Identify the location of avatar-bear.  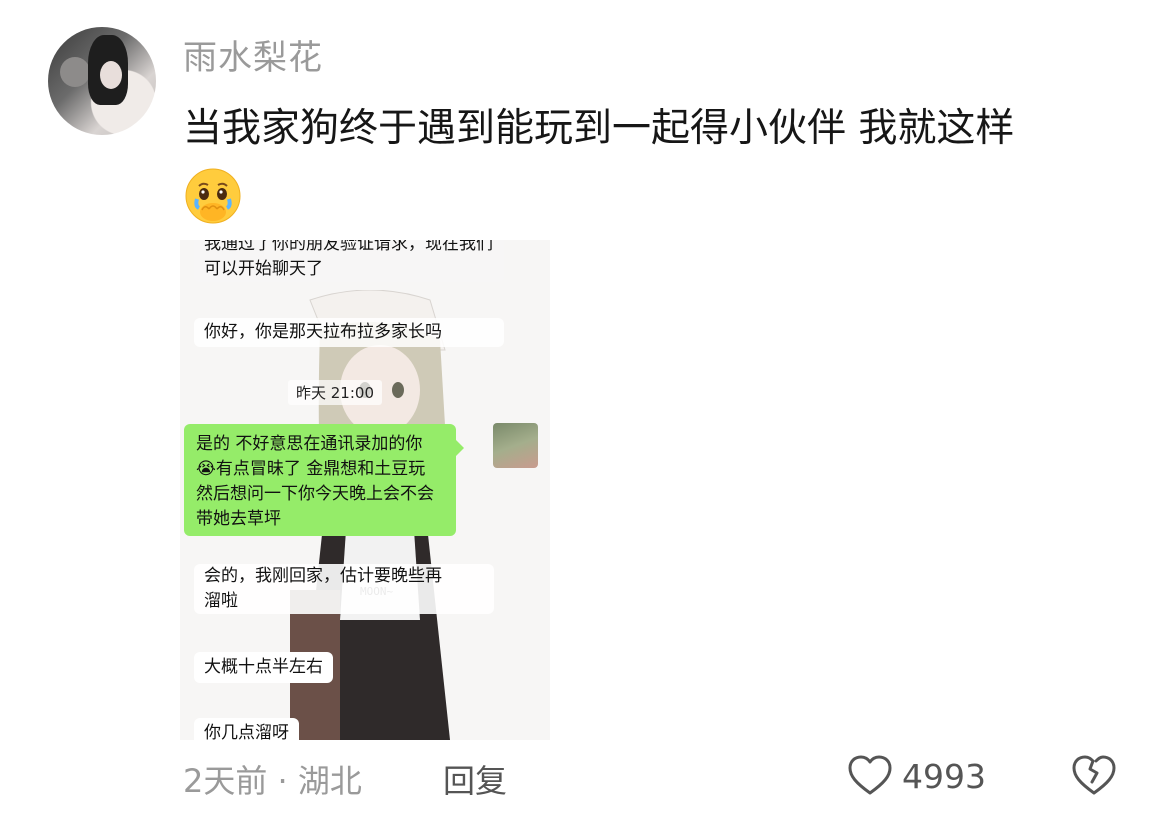
(75, 72).